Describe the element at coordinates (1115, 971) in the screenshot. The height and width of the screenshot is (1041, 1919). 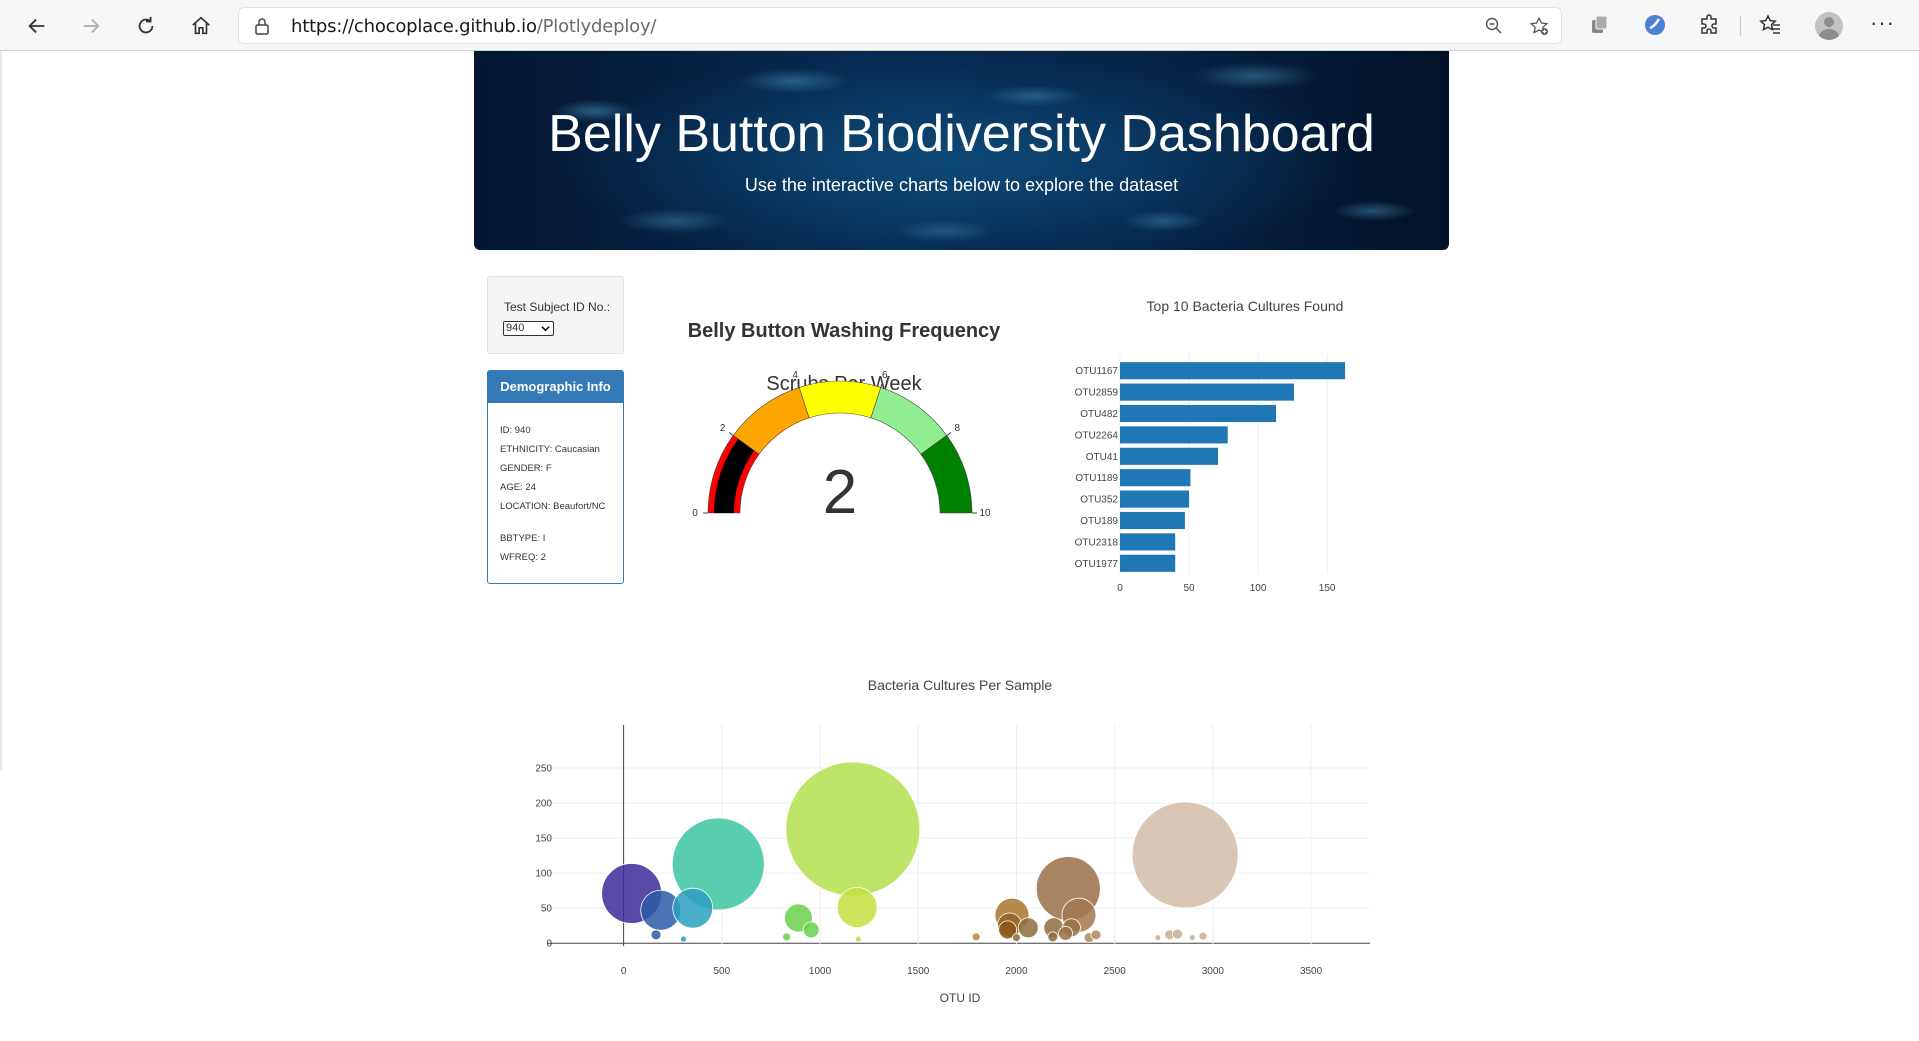
I see `bubble-x-tick-label: 2500` at that location.